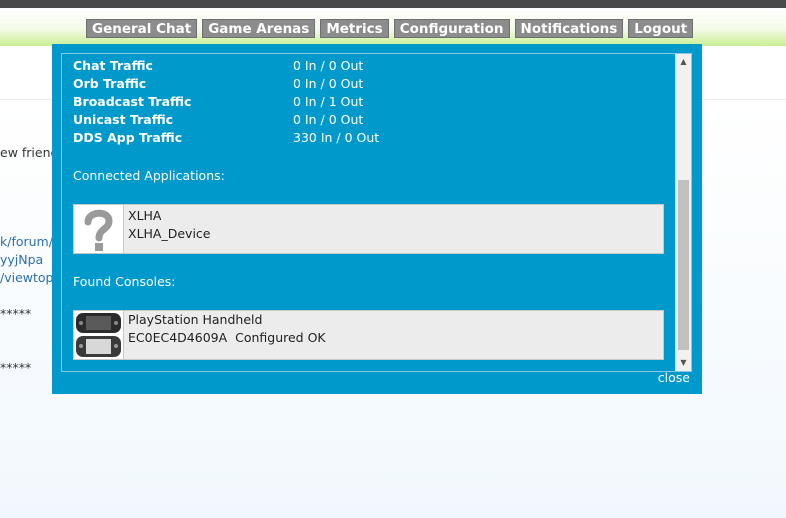 The width and height of the screenshot is (786, 518). Describe the element at coordinates (99, 229) in the screenshot. I see `question-mark-icon` at that location.